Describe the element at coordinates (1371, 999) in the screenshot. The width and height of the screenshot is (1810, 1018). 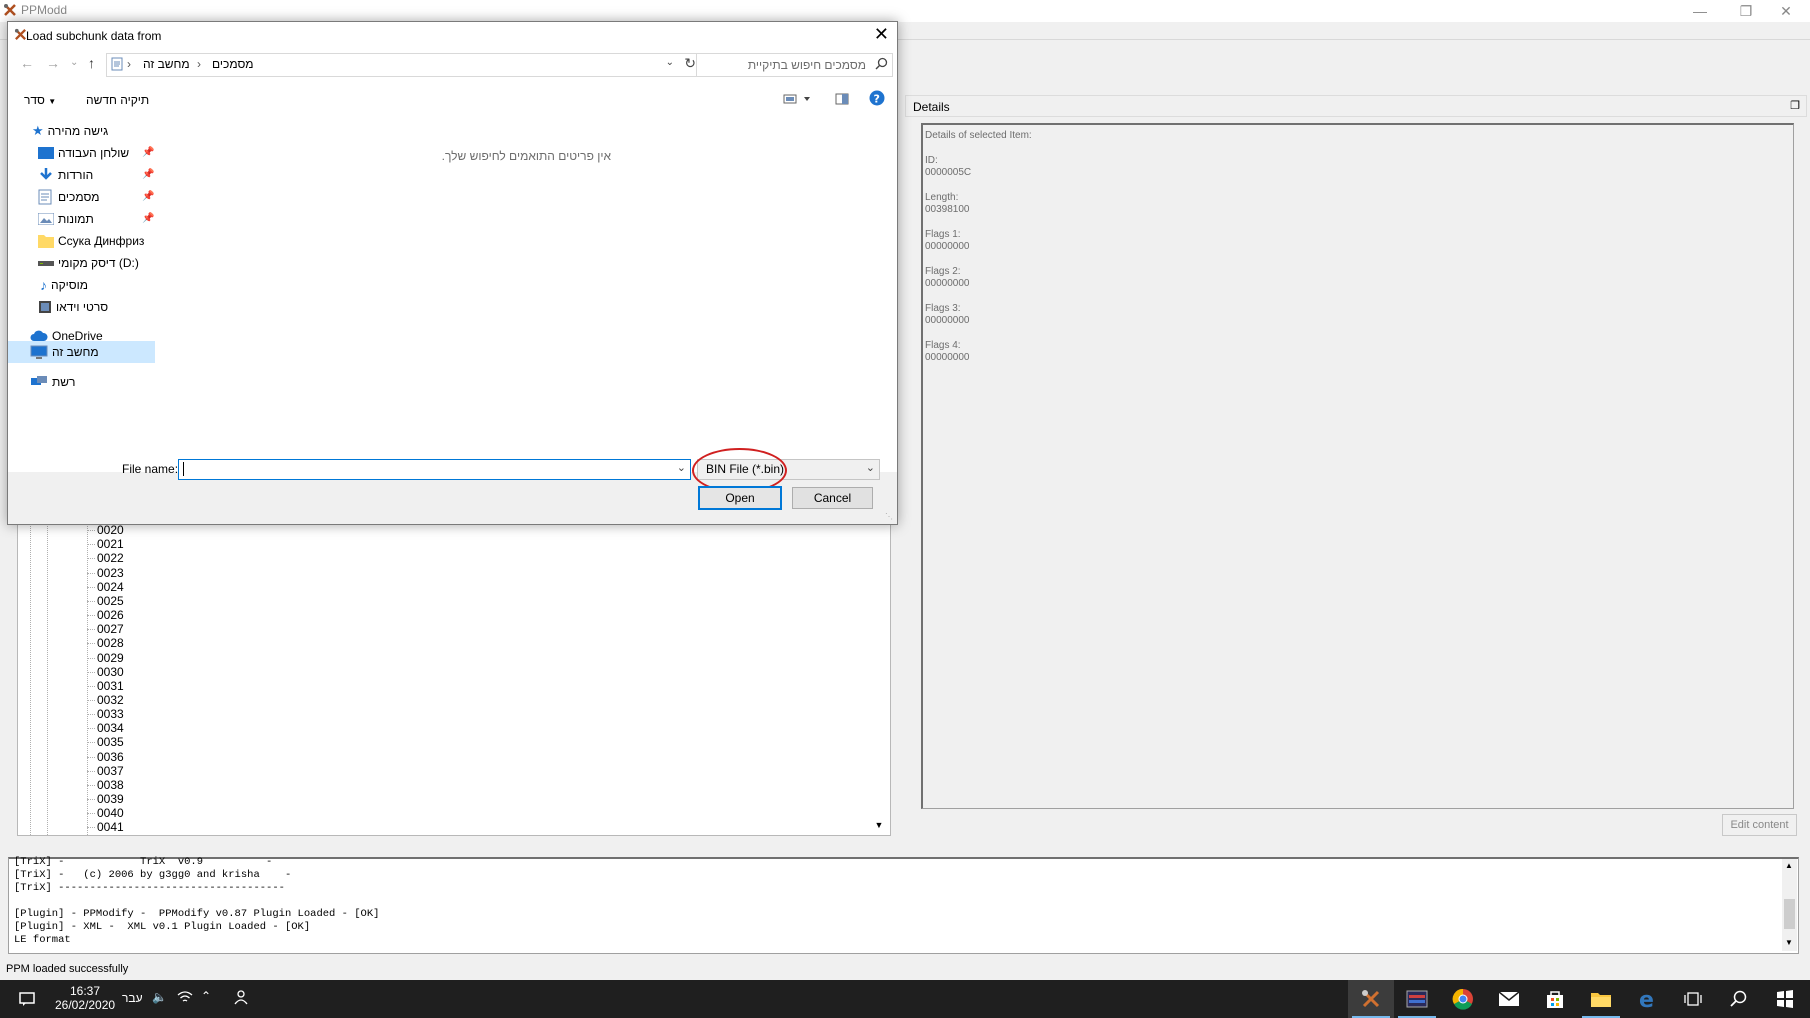
I see `ppmodd-taskbar-icon` at that location.